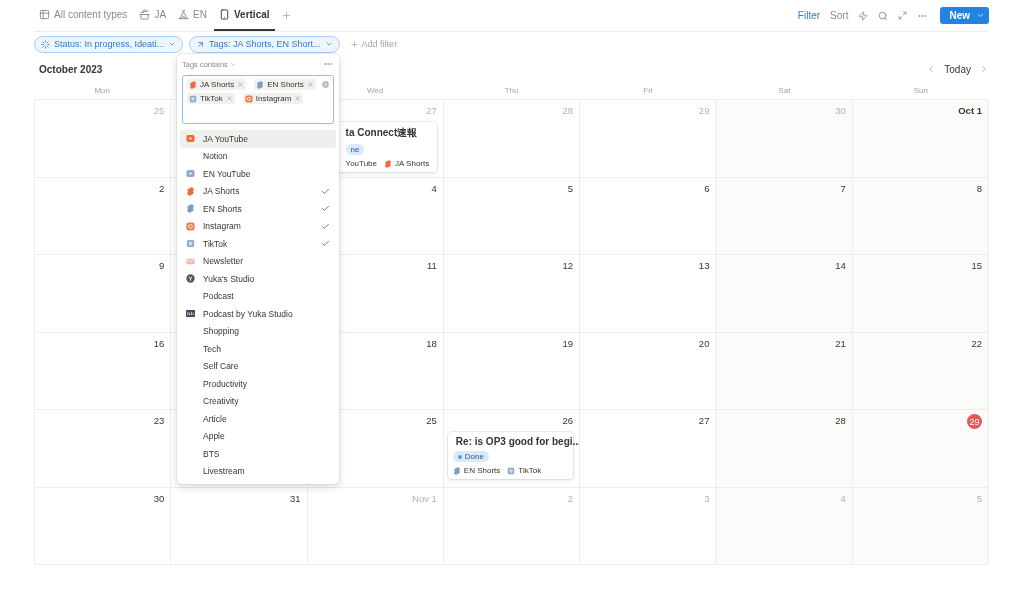 This screenshot has height=589, width=1024. I want to click on next-icon, so click(984, 69).